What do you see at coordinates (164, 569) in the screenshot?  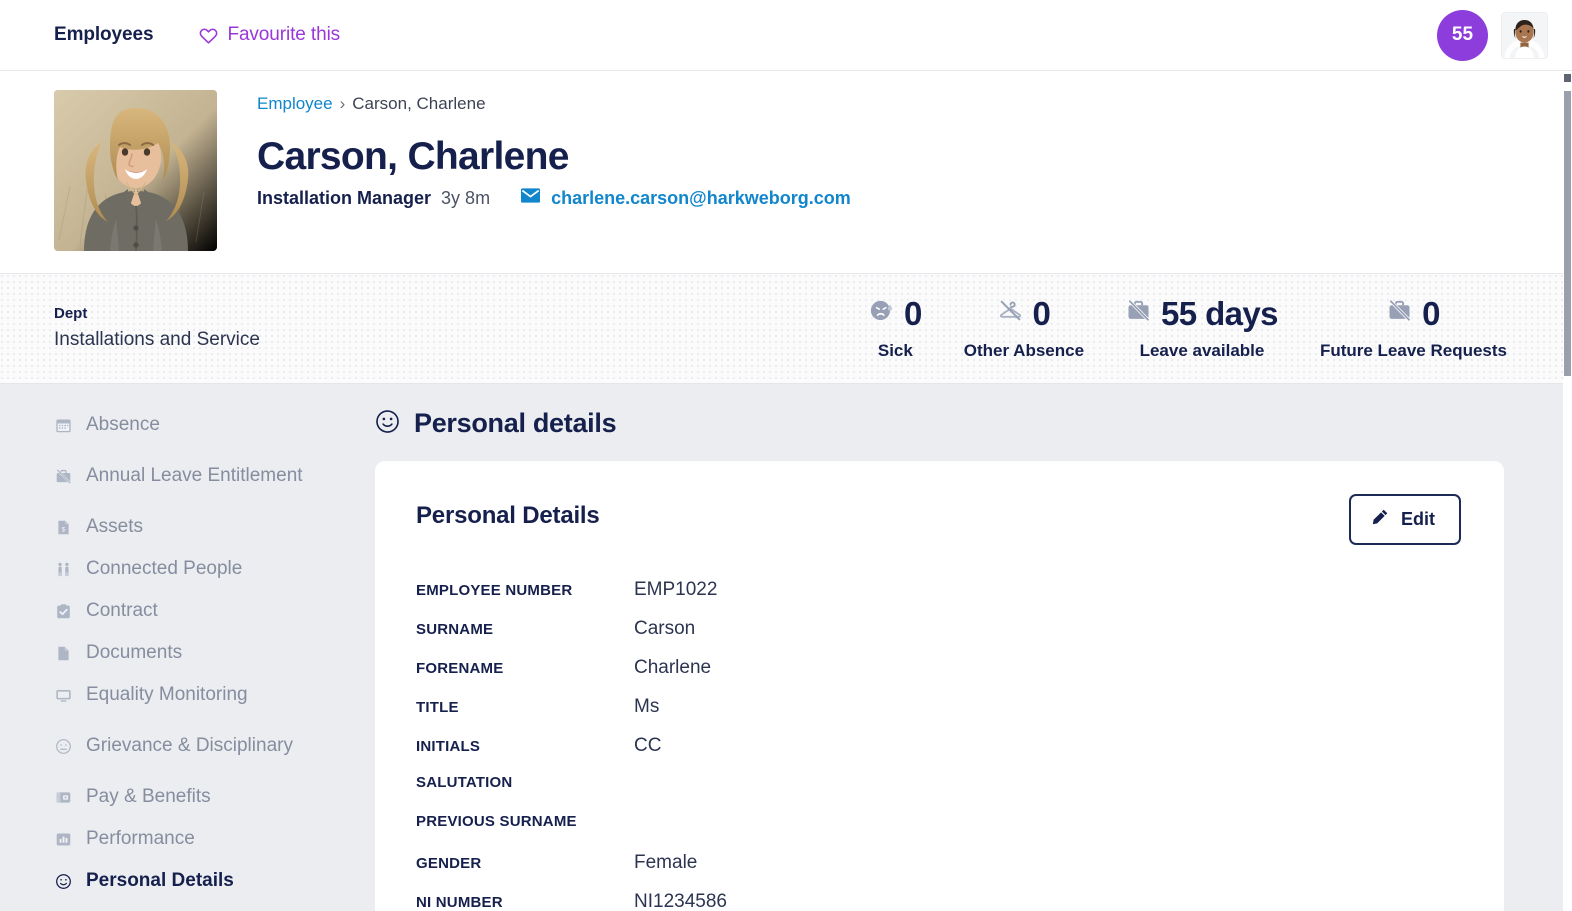 I see `sidebar-item-label: Connected People` at bounding box center [164, 569].